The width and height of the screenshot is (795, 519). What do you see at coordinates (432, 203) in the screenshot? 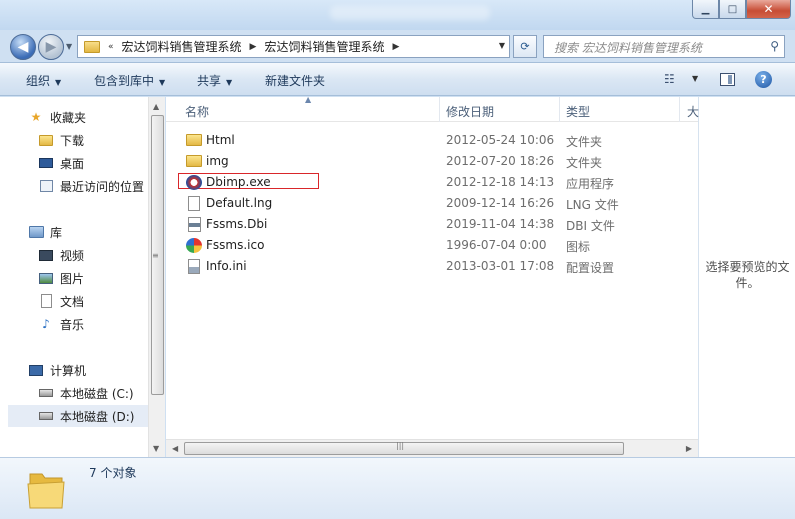
I see `file-row: Default.lng 2009-12-14 16:26 LNG 文件` at bounding box center [432, 203].